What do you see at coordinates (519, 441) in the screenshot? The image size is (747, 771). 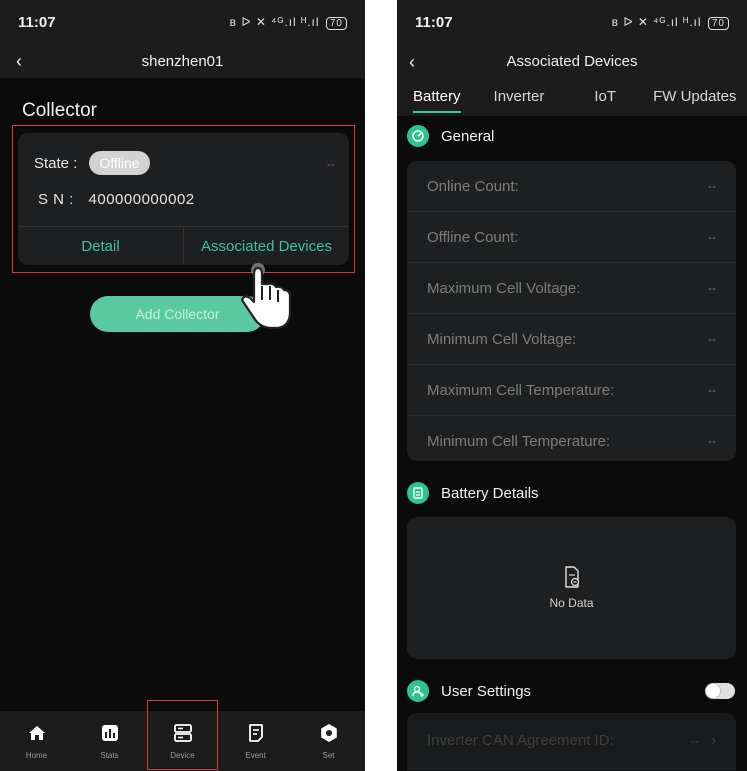 I see `row-label: Minimum Cell Temperature:` at bounding box center [519, 441].